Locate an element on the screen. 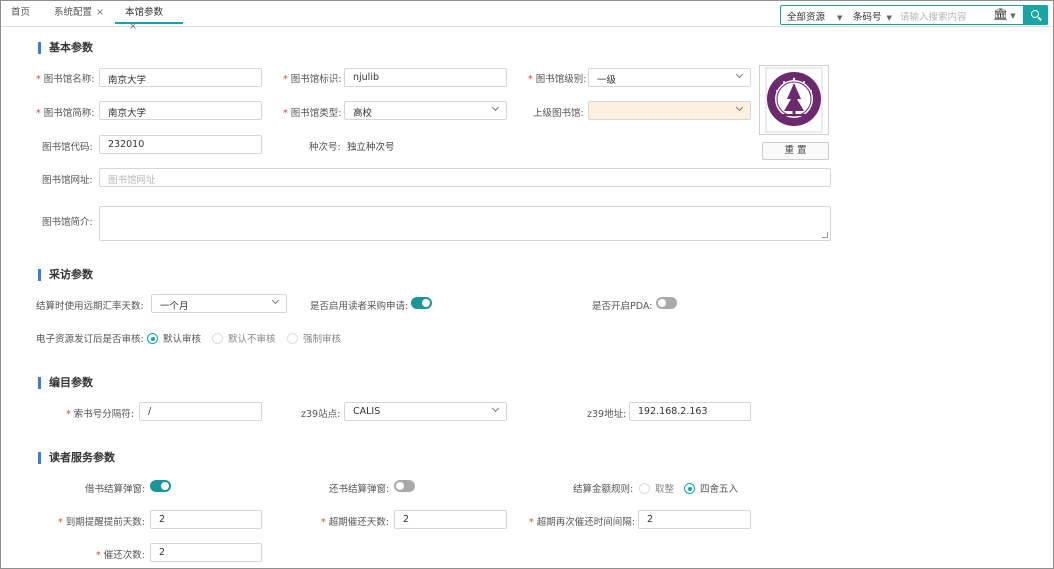 The height and width of the screenshot is (569, 1054). return-popup-toggle is located at coordinates (404, 486).